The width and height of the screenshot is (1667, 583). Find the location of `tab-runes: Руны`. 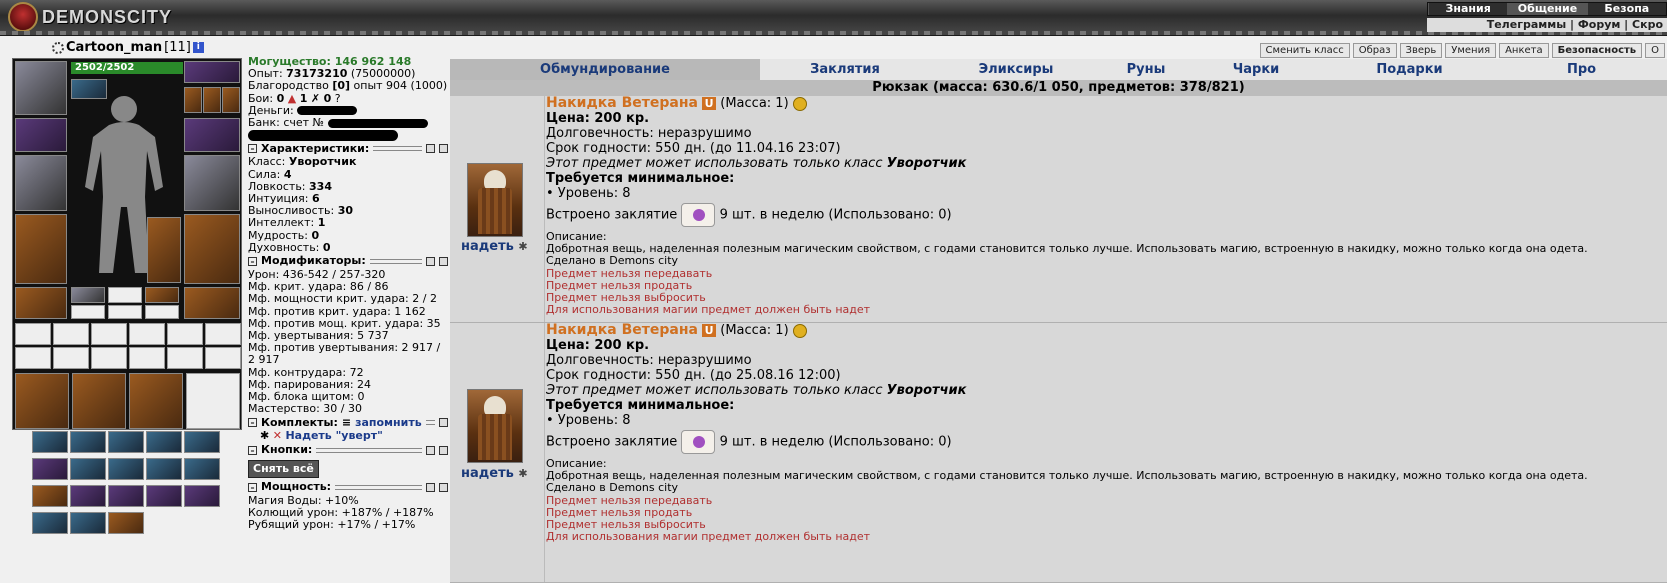

tab-runes: Руны is located at coordinates (1146, 69).